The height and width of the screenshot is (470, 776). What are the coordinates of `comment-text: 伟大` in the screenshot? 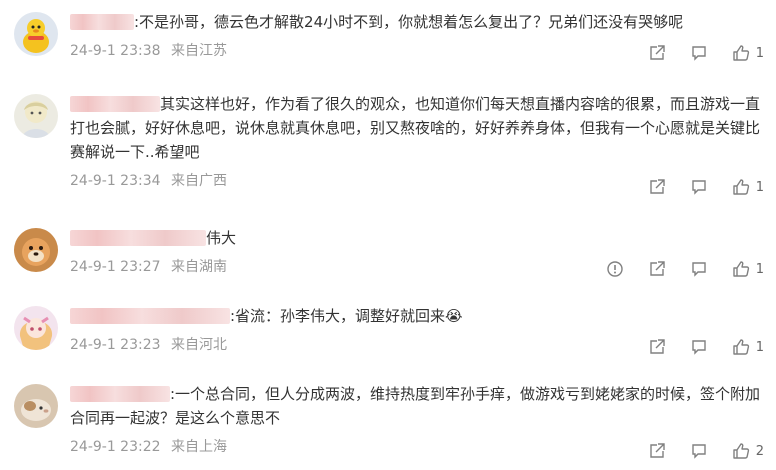 It's located at (221, 238).